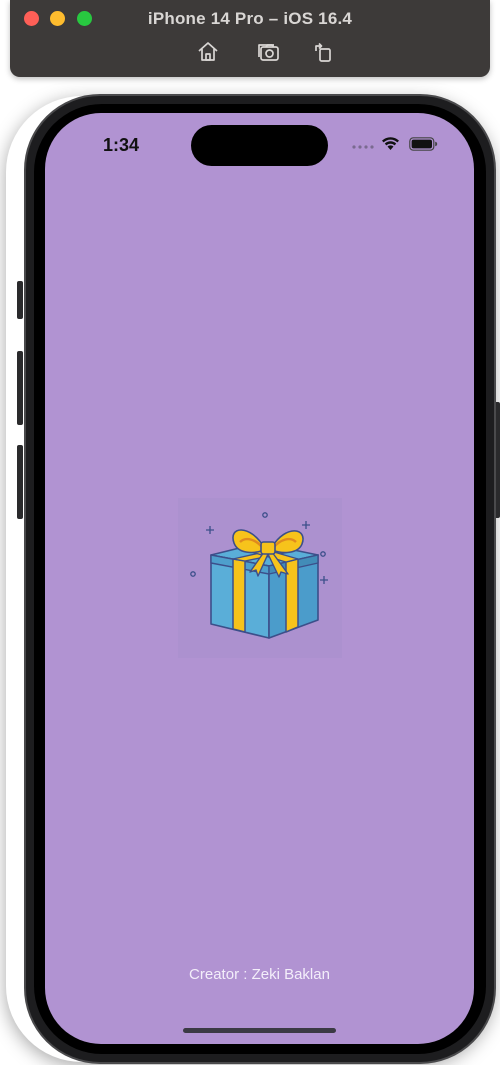 The width and height of the screenshot is (500, 1065). What do you see at coordinates (250, 38) in the screenshot?
I see `simulator-titlebar: iPhone 14 Pro – iOS 16.4` at bounding box center [250, 38].